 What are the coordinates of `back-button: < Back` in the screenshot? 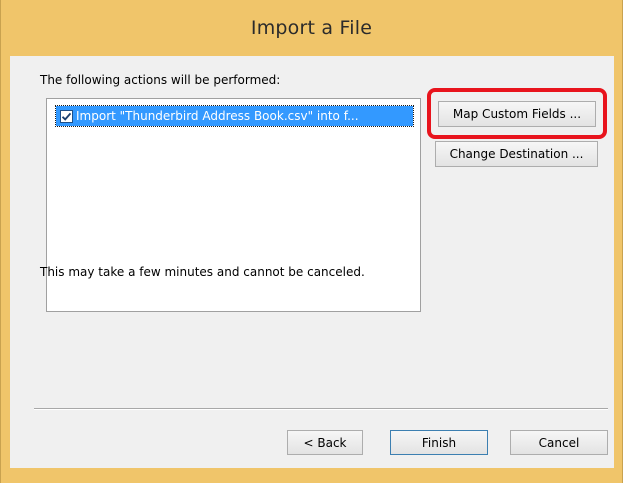 It's located at (325, 442).